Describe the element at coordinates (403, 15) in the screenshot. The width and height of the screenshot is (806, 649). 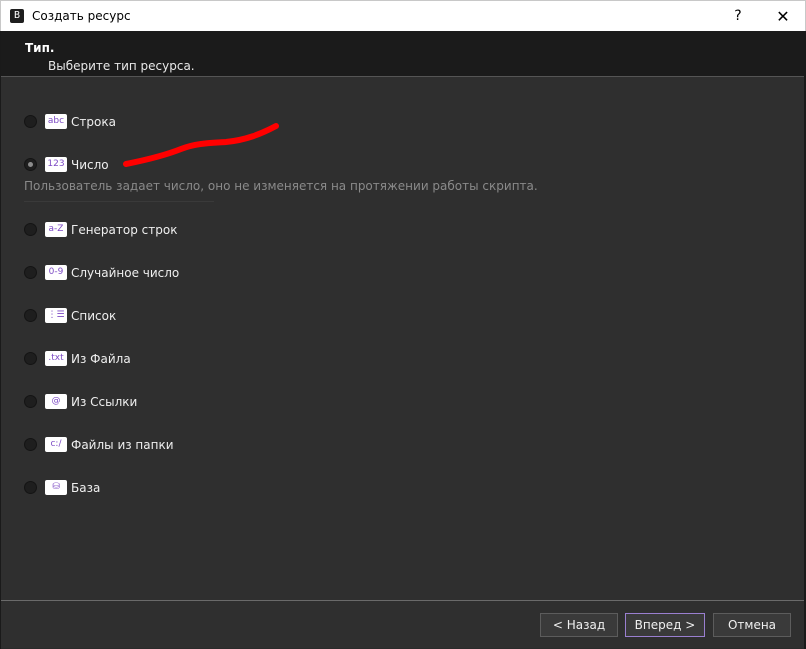
I see `window-titlebar: B Создать ресурс ? ✕` at that location.